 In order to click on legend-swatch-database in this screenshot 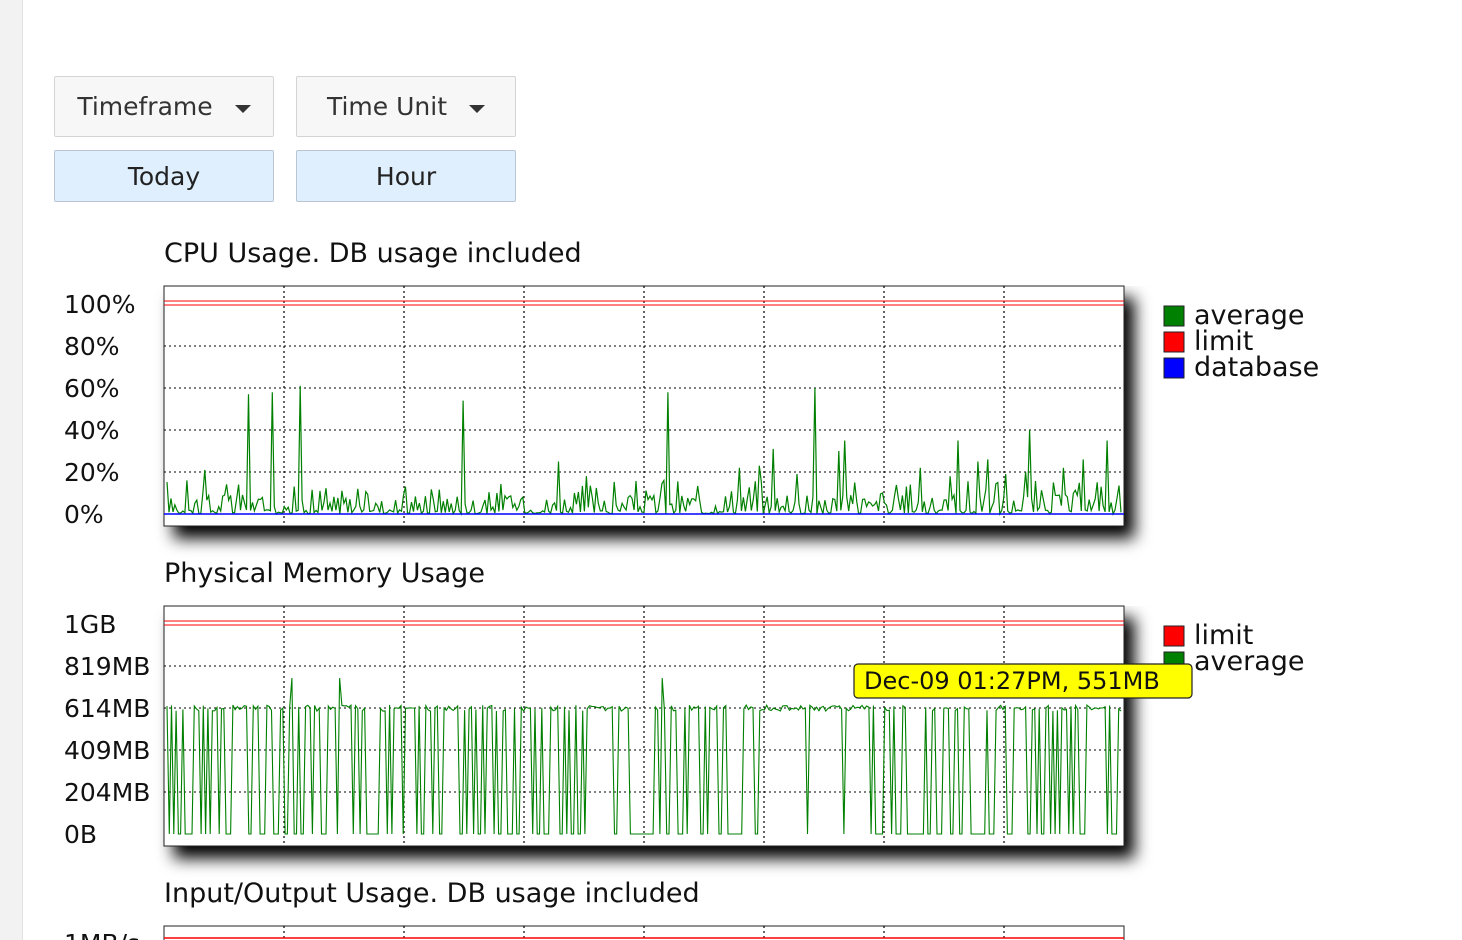, I will do `click(1174, 368)`.